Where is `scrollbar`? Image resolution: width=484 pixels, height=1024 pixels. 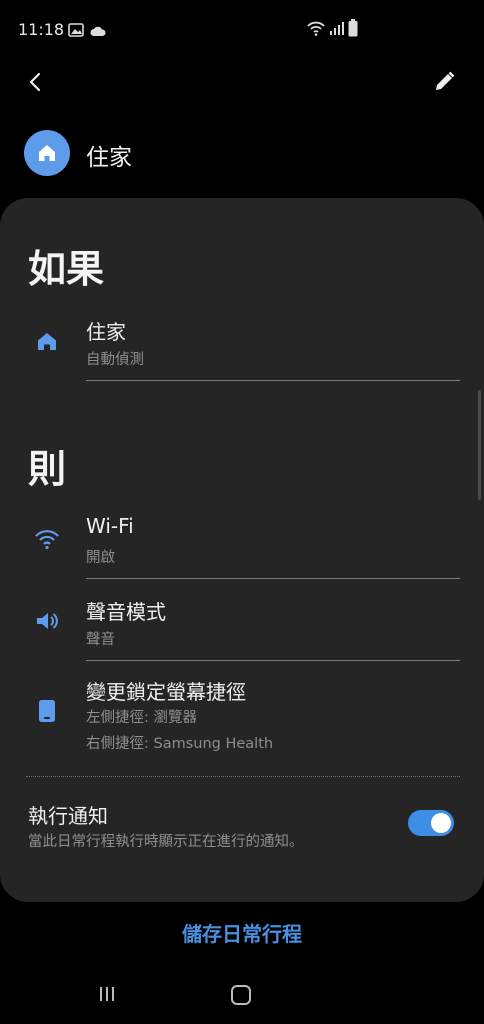
scrollbar is located at coordinates (479, 445).